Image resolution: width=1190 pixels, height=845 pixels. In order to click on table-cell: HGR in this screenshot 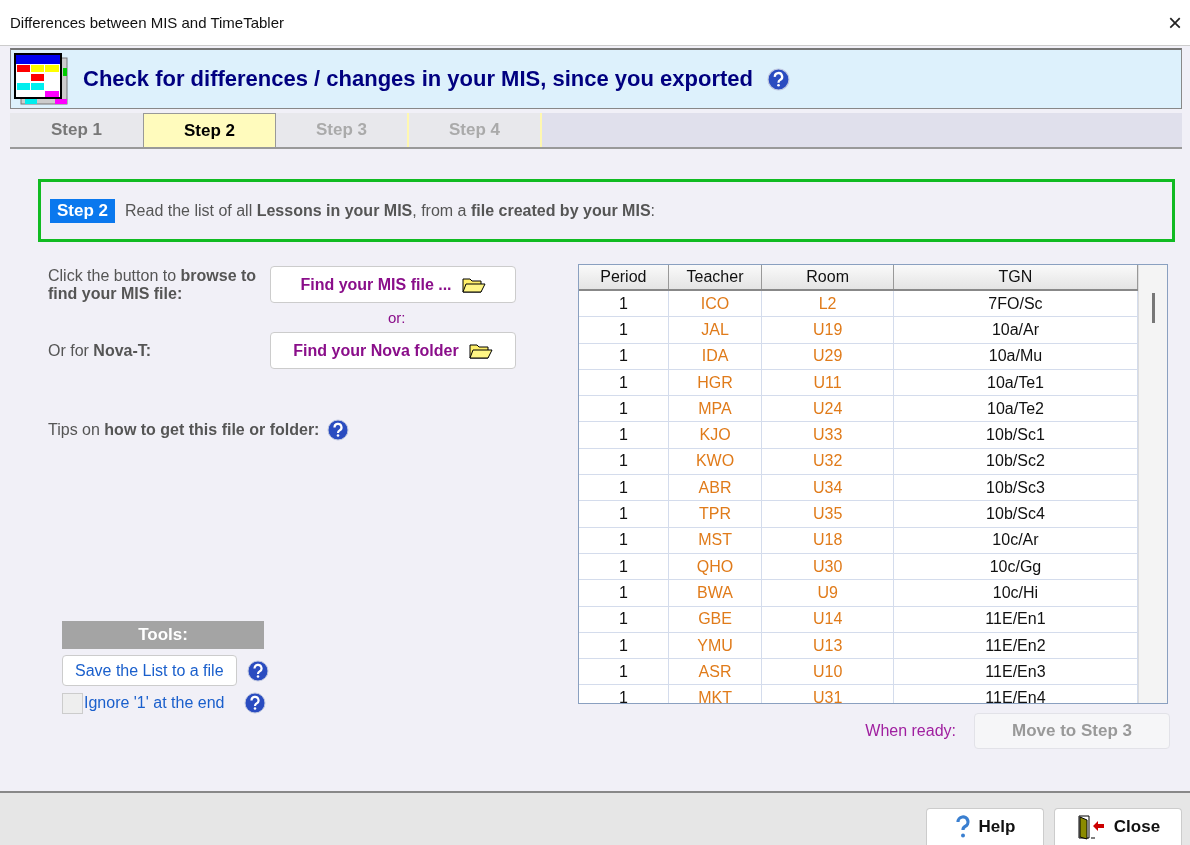, I will do `click(715, 382)`.